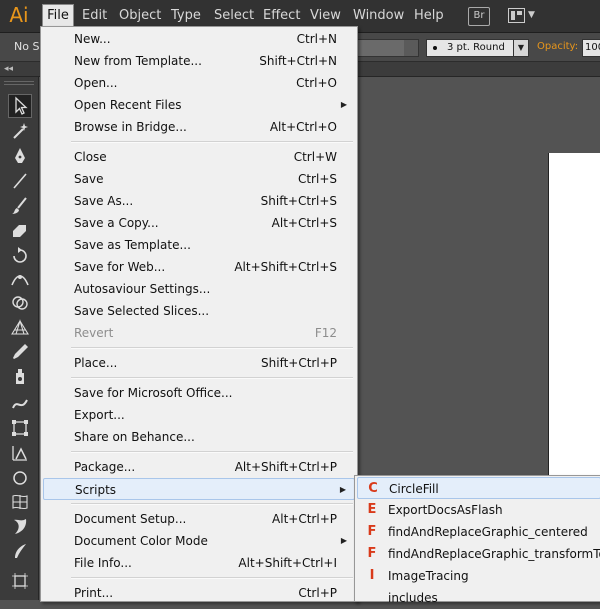 This screenshot has height=609, width=600. What do you see at coordinates (435, 48) in the screenshot?
I see `brush-dot-icon` at bounding box center [435, 48].